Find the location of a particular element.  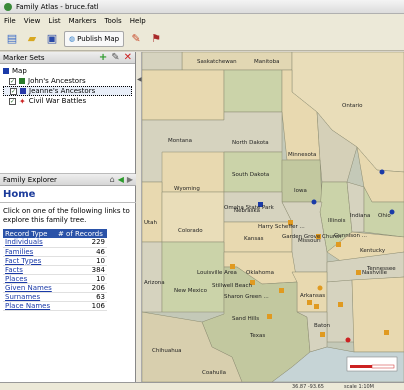

map-label-new-mexico: New Mexico is located at coordinates (191, 291).